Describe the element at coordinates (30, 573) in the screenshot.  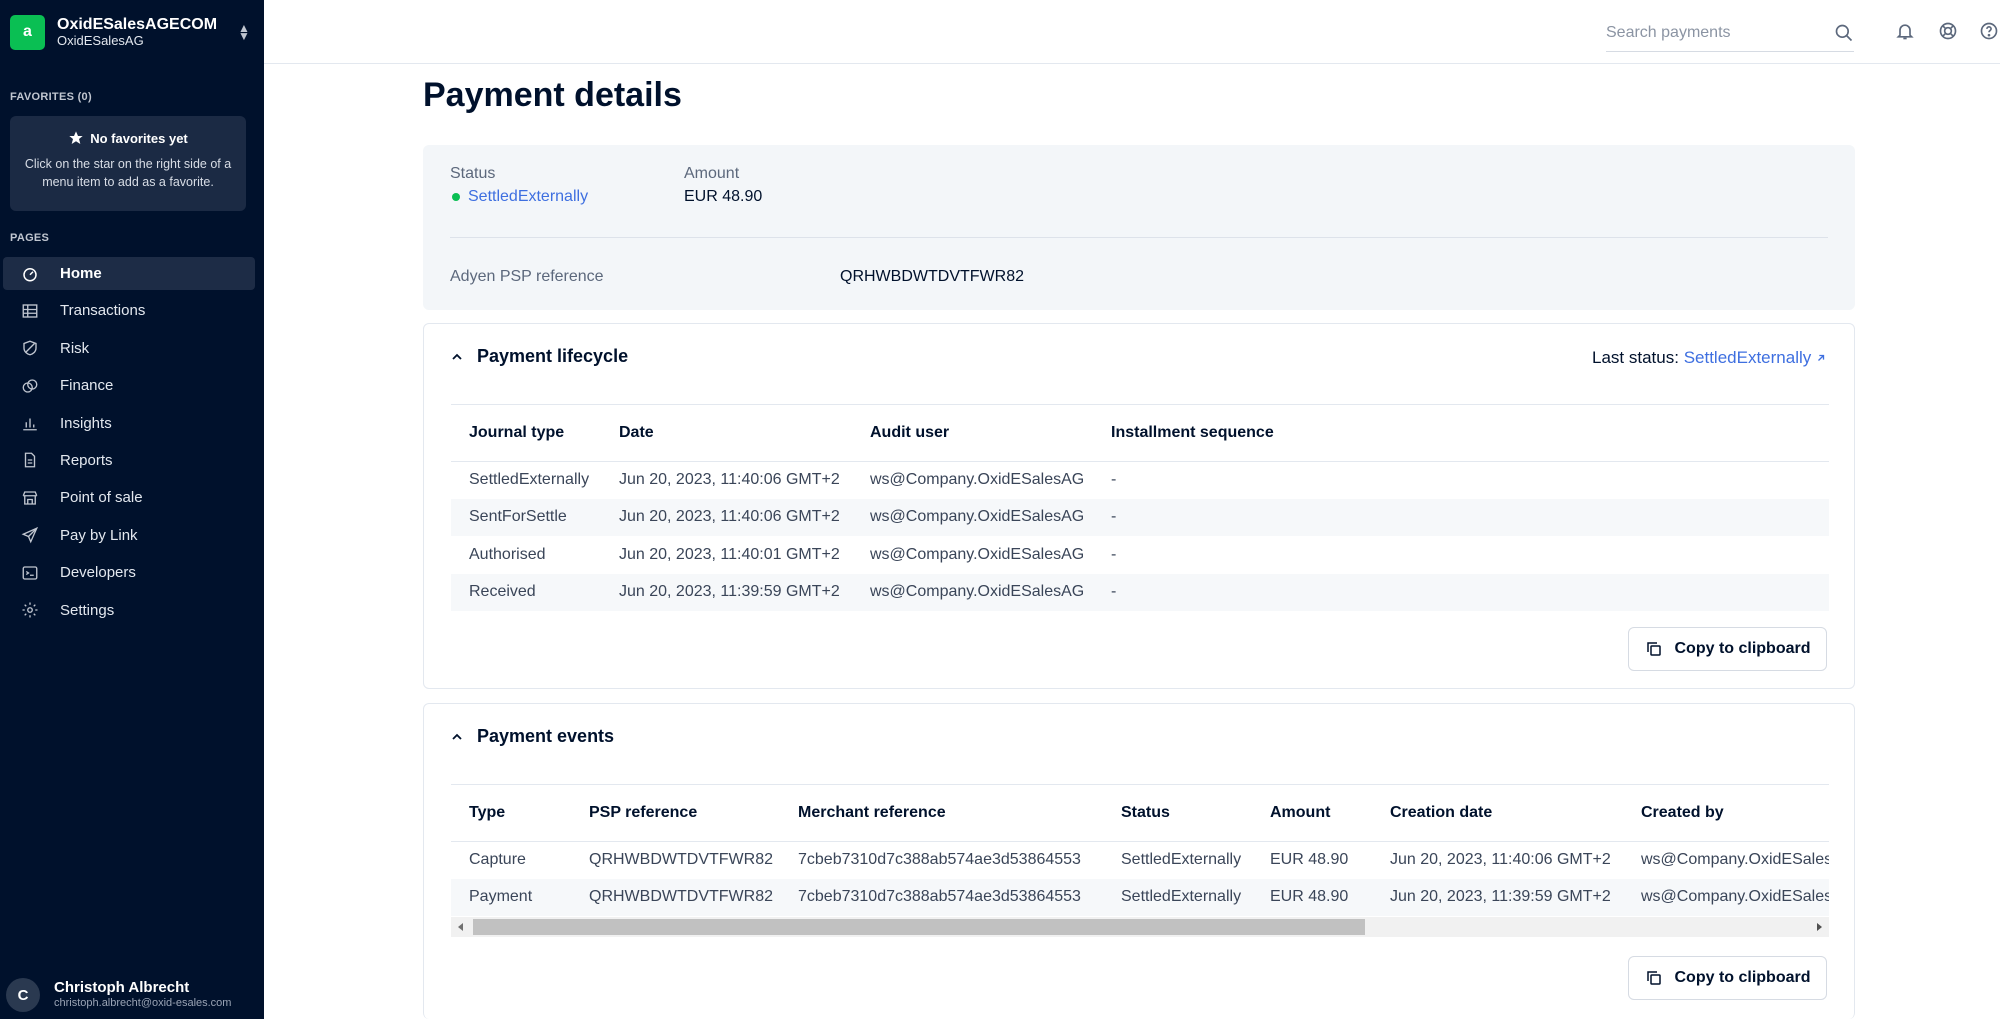
I see `terminal-icon` at that location.